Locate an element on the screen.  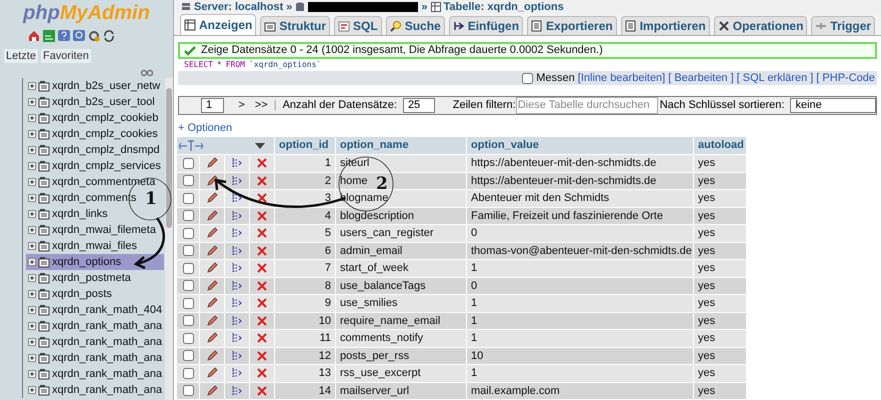
sidebar-item-selected: xqrdn_options is located at coordinates (95, 262).